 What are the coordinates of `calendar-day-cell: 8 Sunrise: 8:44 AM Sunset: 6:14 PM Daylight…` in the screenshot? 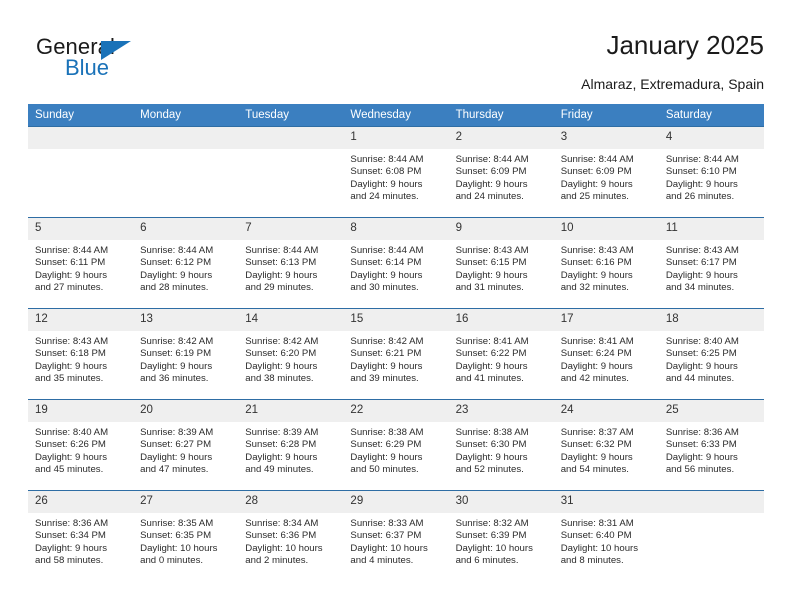 It's located at (396, 263).